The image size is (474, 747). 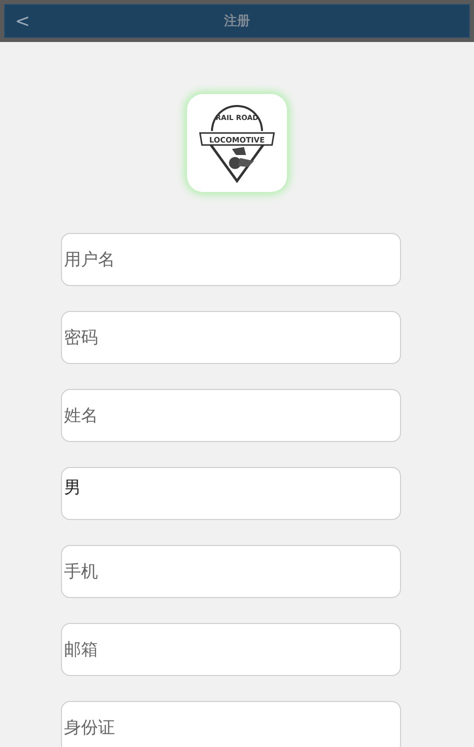 I want to click on back-button: <, so click(x=22, y=21).